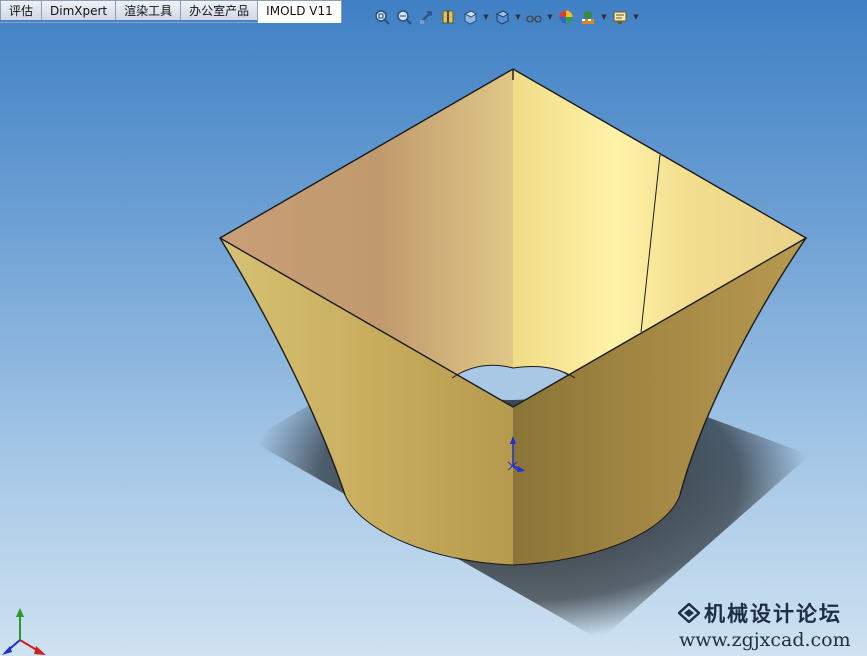 This screenshot has width=867, height=656. I want to click on watermark-title: 机械设计论坛, so click(773, 613).